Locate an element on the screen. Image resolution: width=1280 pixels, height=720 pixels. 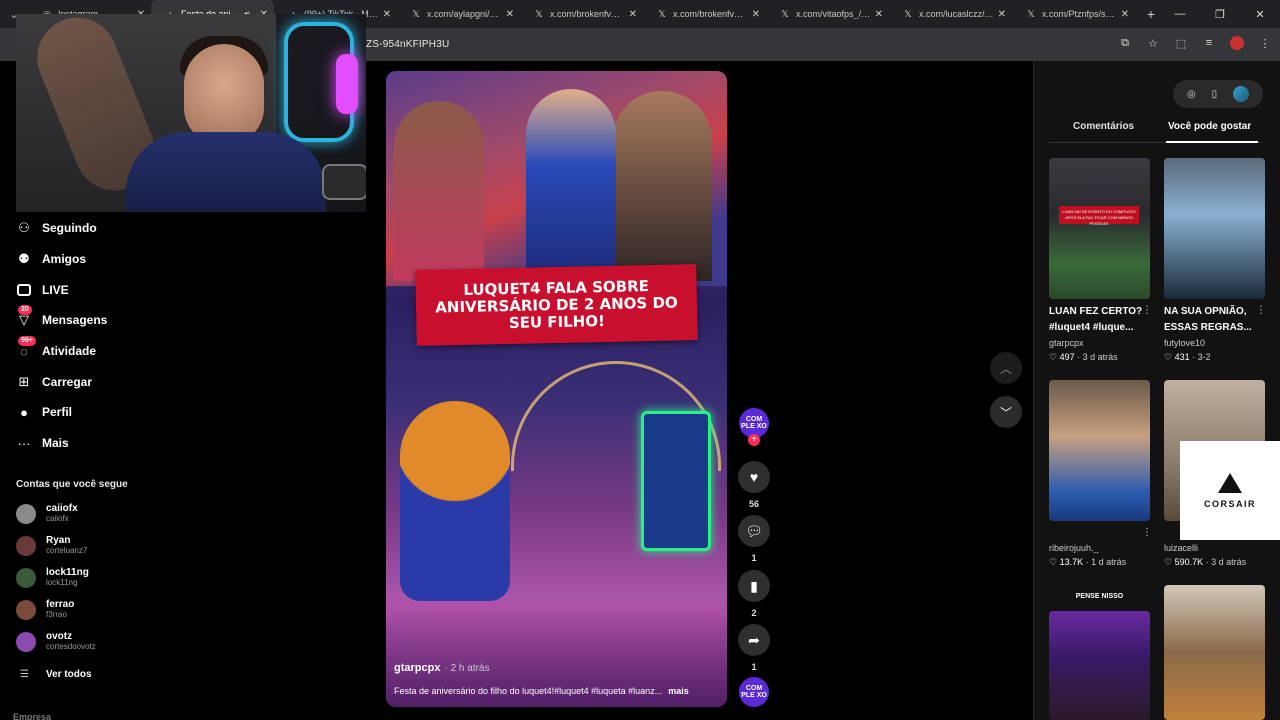
video-author: gtarpcpx · 2 h atrás is located at coordinates (442, 668).